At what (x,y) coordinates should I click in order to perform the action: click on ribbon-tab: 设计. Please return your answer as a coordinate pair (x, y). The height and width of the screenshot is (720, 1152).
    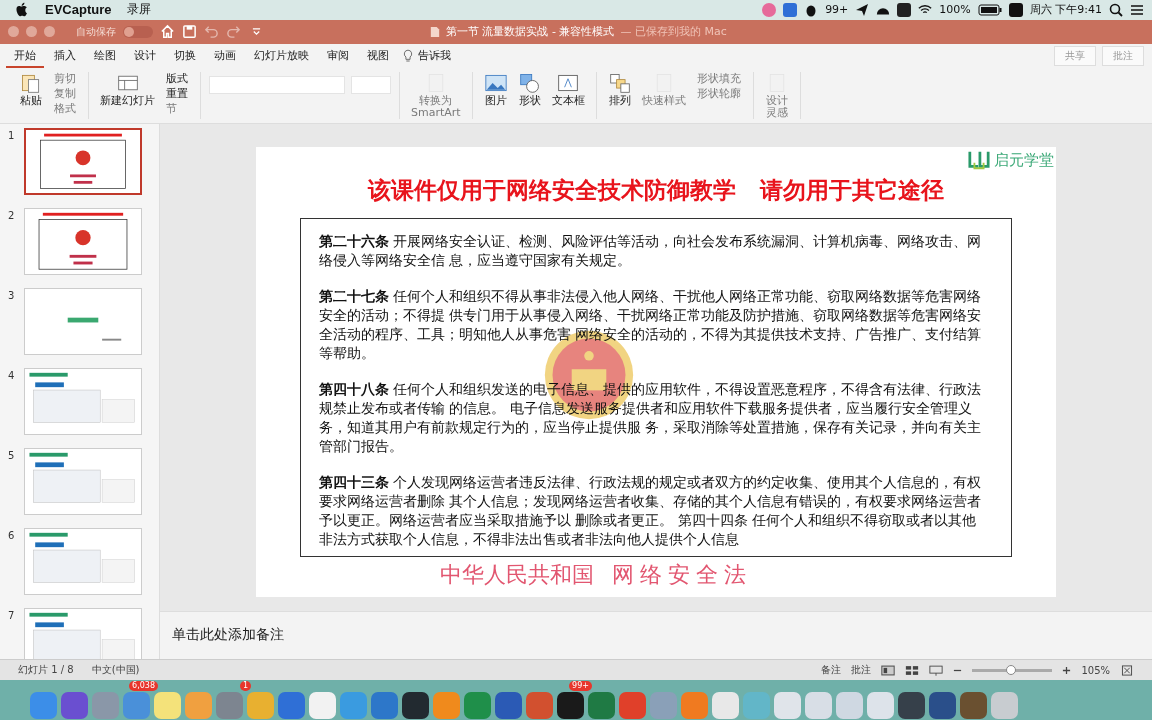
    Looking at the image, I should click on (145, 55).